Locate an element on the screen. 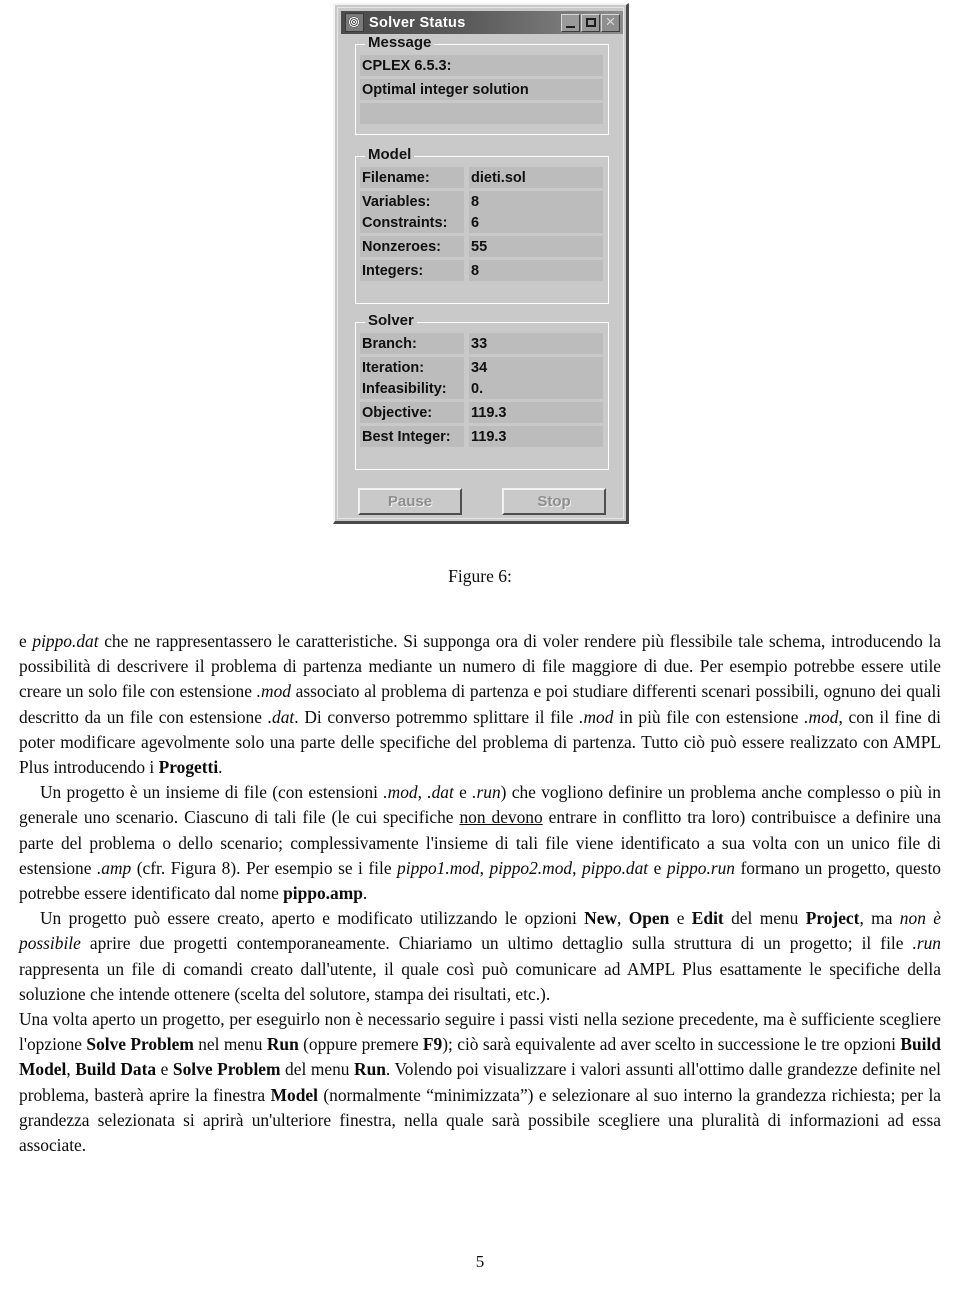  solver-value-best-integer: 119.3 is located at coordinates (536, 436).